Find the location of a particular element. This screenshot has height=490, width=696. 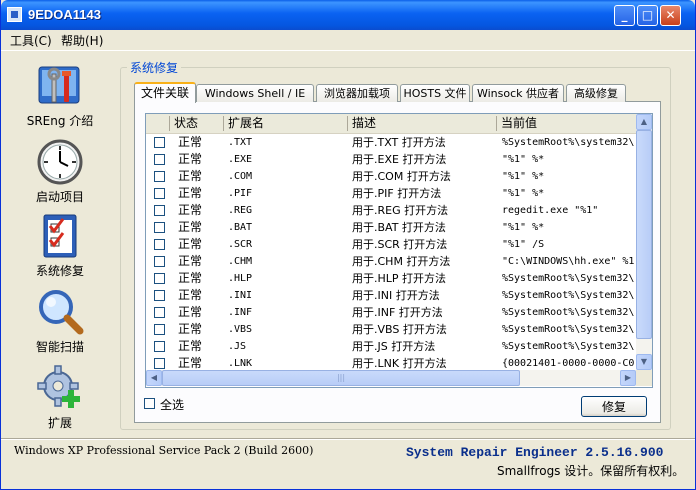

row-description: 用于.INI 打开方法 is located at coordinates (396, 295).